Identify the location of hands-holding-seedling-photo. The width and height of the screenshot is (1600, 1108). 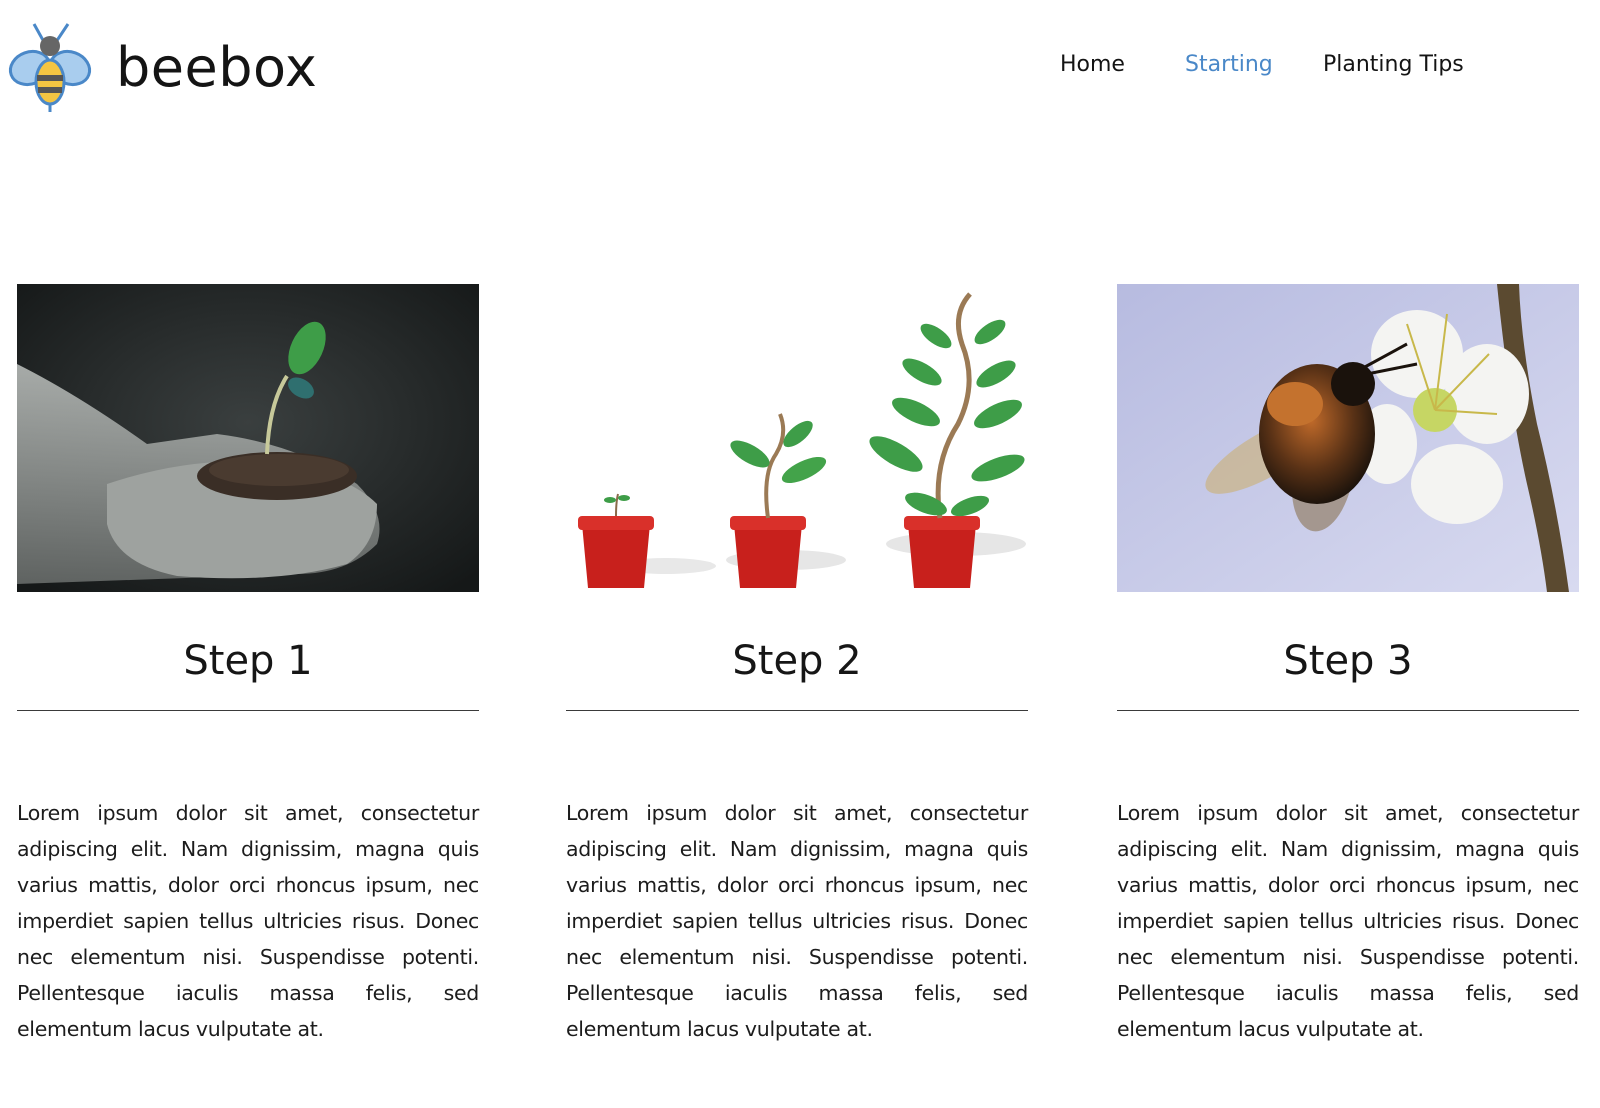
(248, 438).